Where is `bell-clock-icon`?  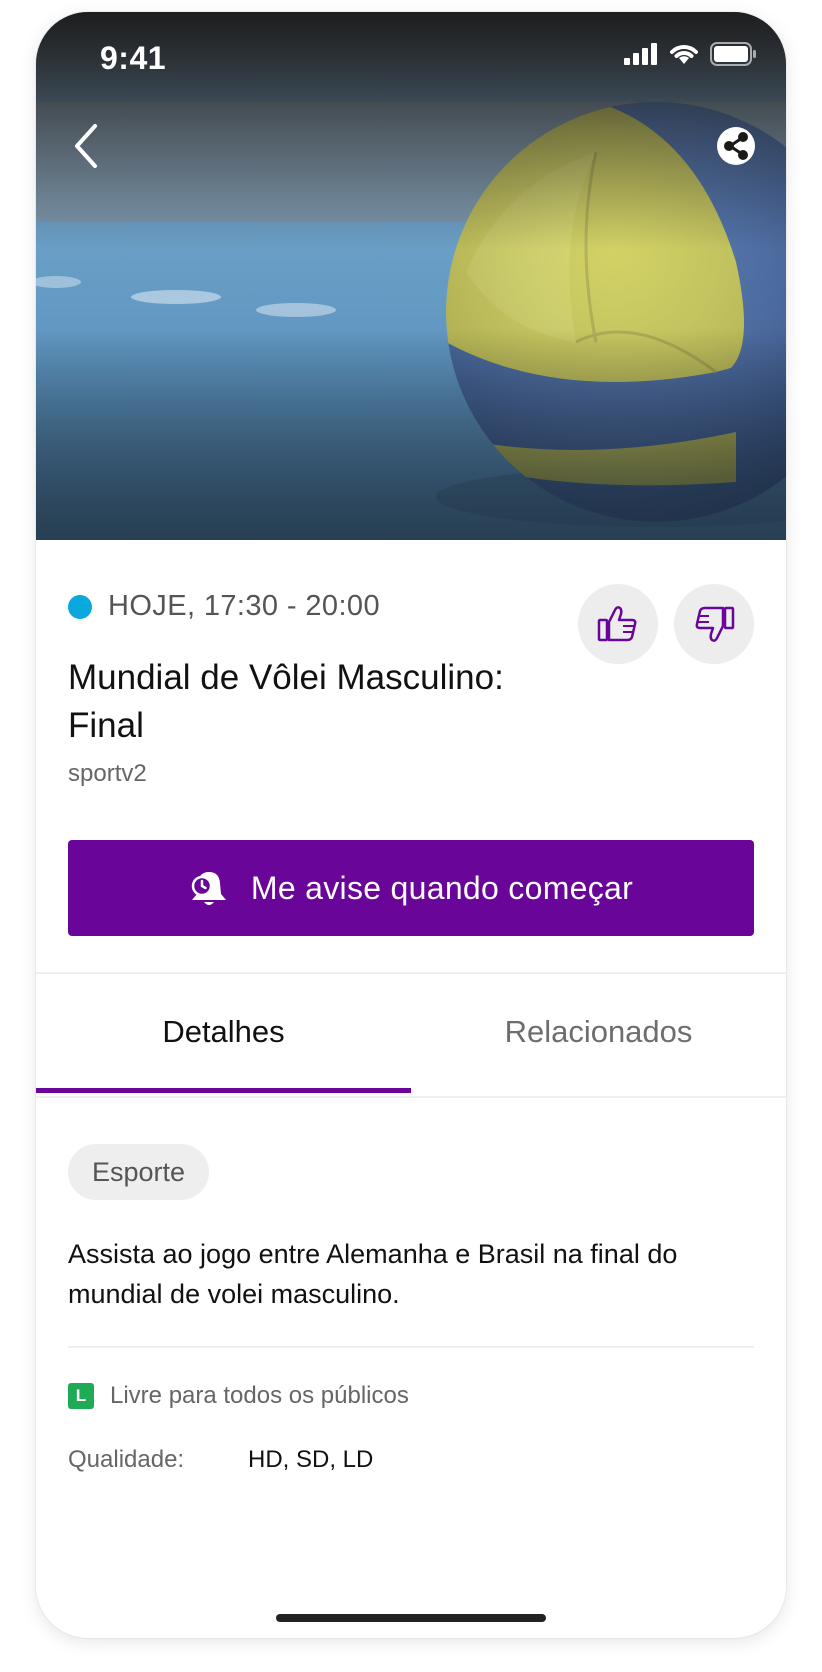
bell-clock-icon is located at coordinates (208, 888).